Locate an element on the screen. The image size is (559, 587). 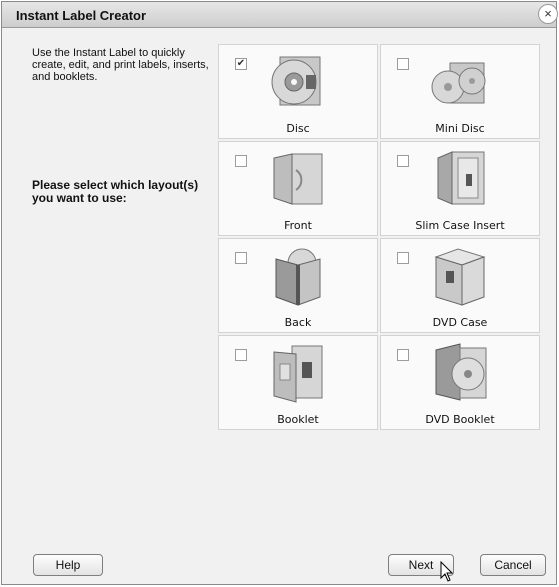
booklet-checkbox is located at coordinates (241, 355).